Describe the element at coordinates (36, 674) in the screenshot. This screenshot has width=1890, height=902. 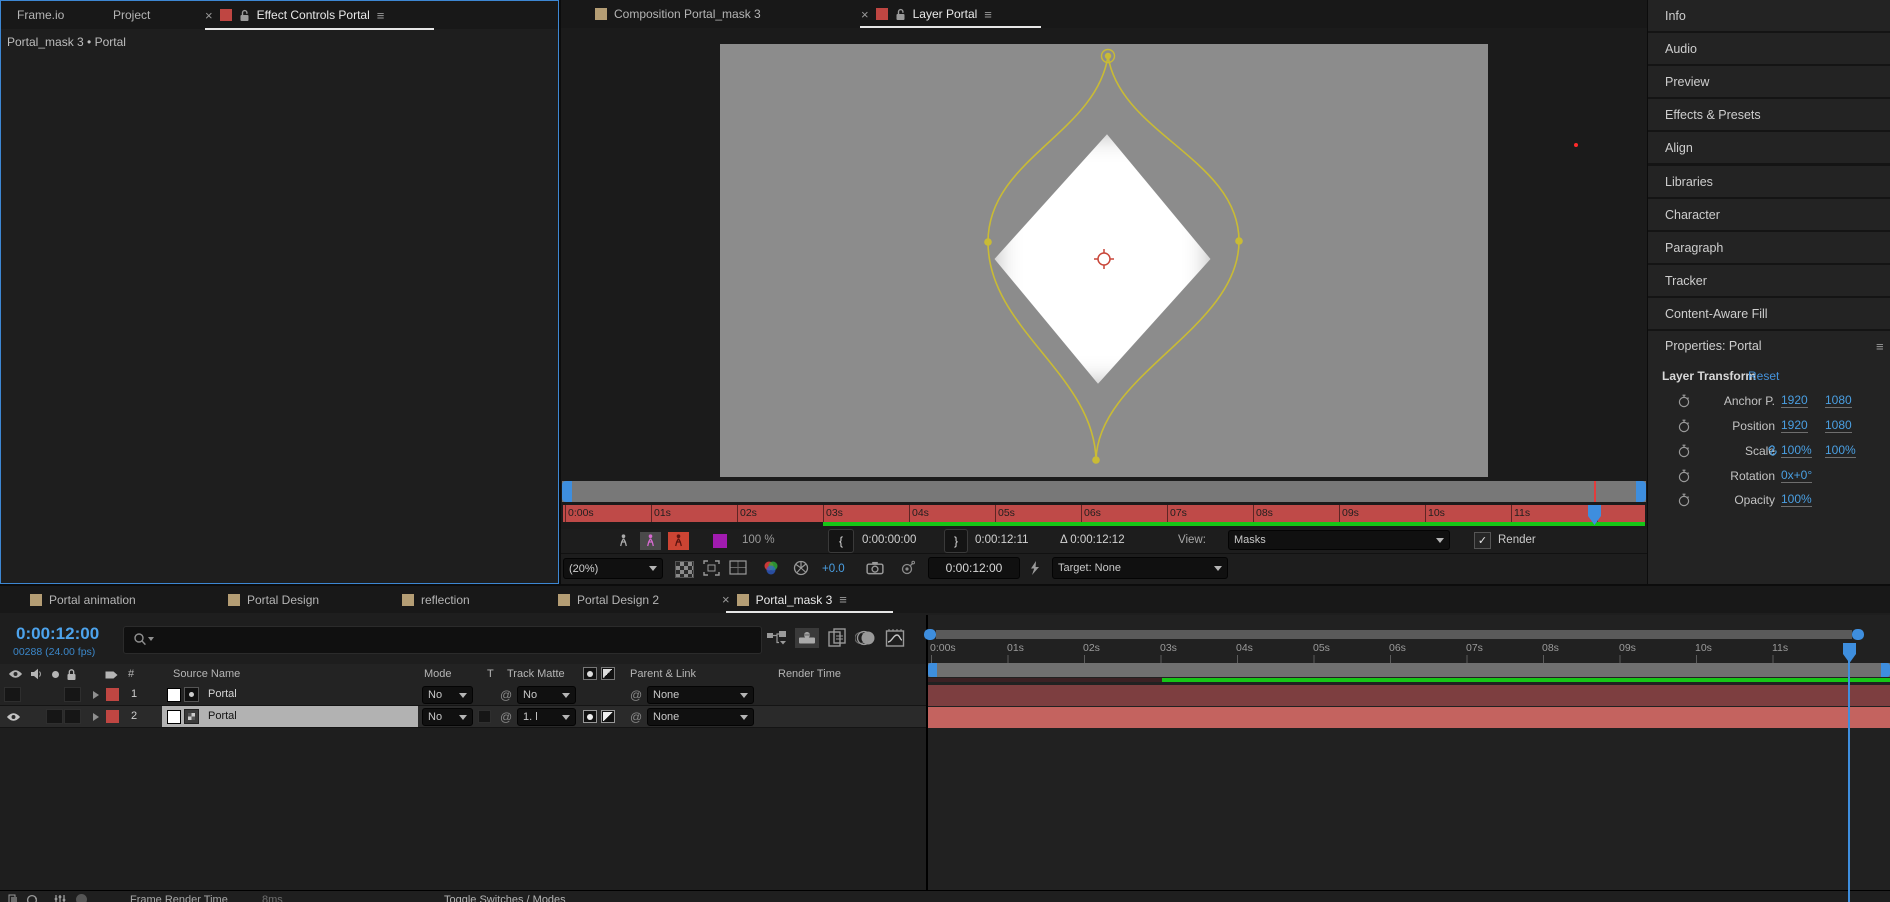
I see `audio-icon` at that location.